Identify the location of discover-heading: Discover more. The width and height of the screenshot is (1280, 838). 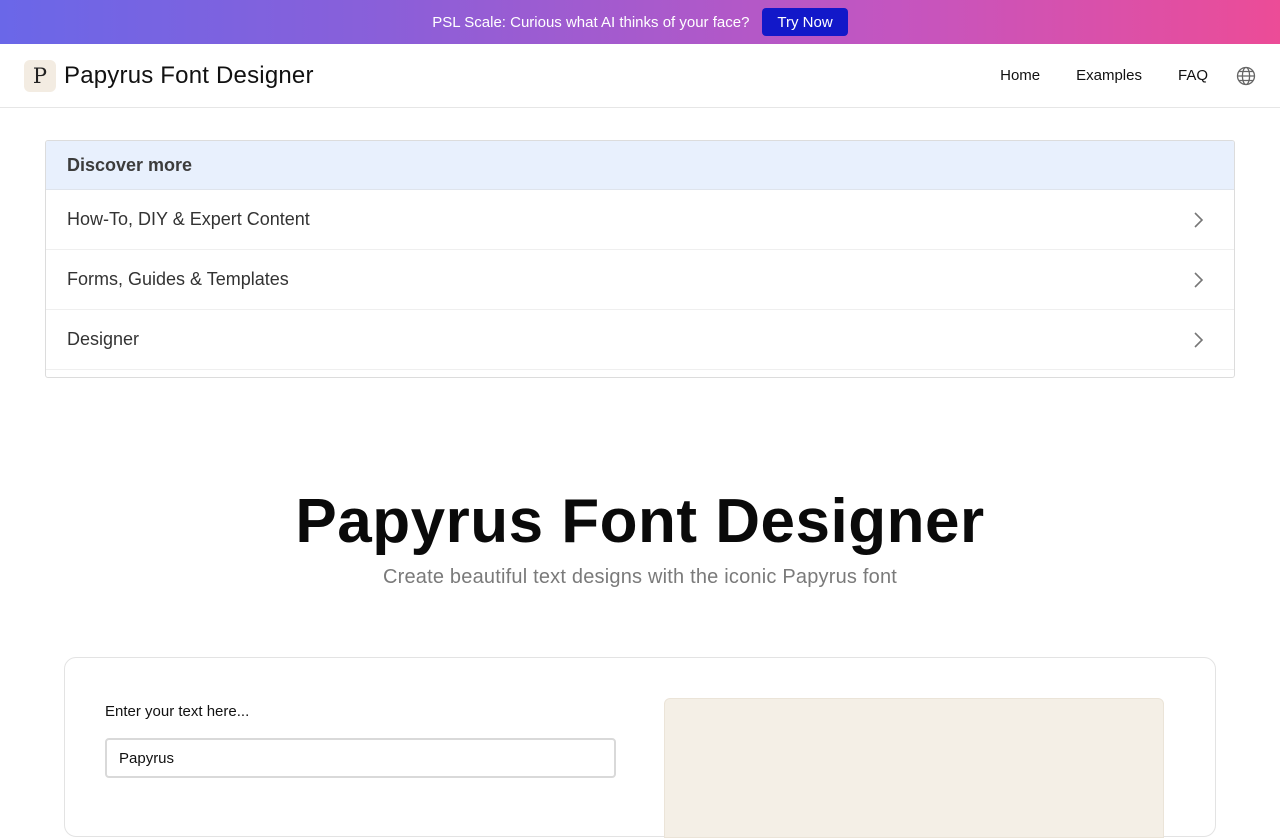
(640, 165).